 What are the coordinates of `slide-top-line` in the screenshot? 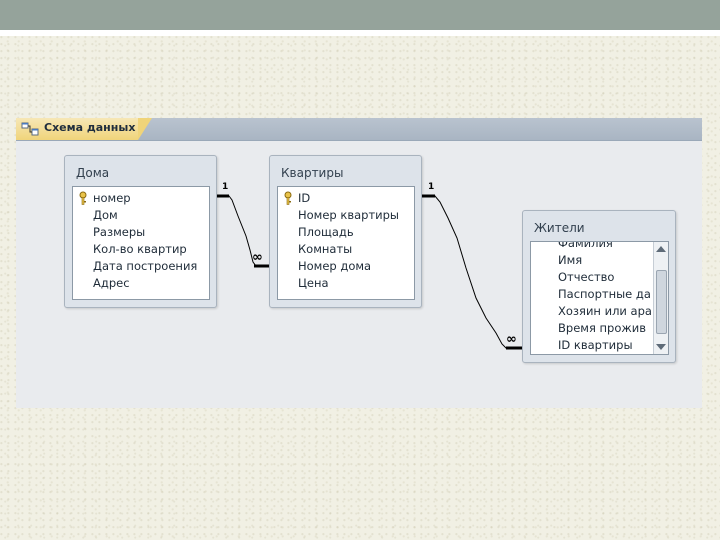 It's located at (360, 33).